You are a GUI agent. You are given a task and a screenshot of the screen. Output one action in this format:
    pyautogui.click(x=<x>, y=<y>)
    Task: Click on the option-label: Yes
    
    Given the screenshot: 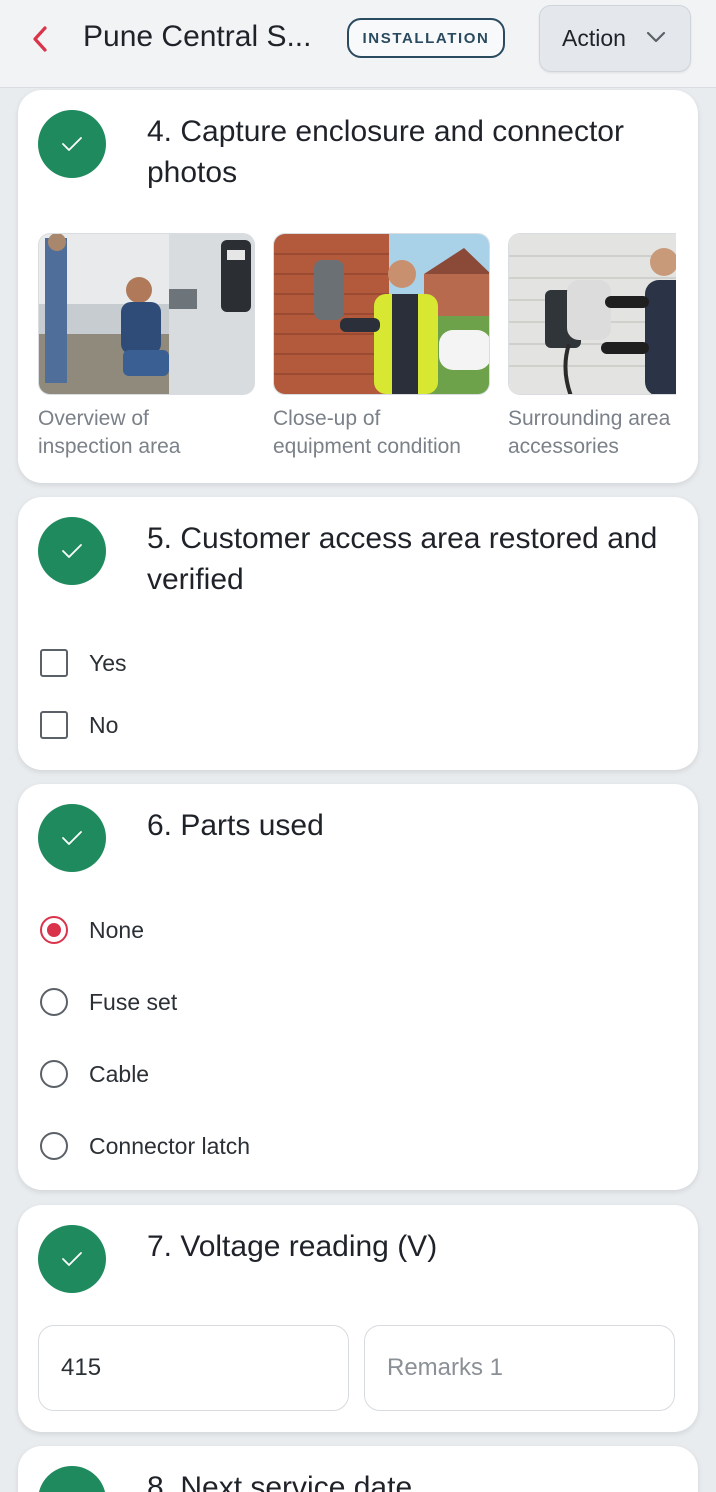 What is the action you would take?
    pyautogui.click(x=108, y=662)
    